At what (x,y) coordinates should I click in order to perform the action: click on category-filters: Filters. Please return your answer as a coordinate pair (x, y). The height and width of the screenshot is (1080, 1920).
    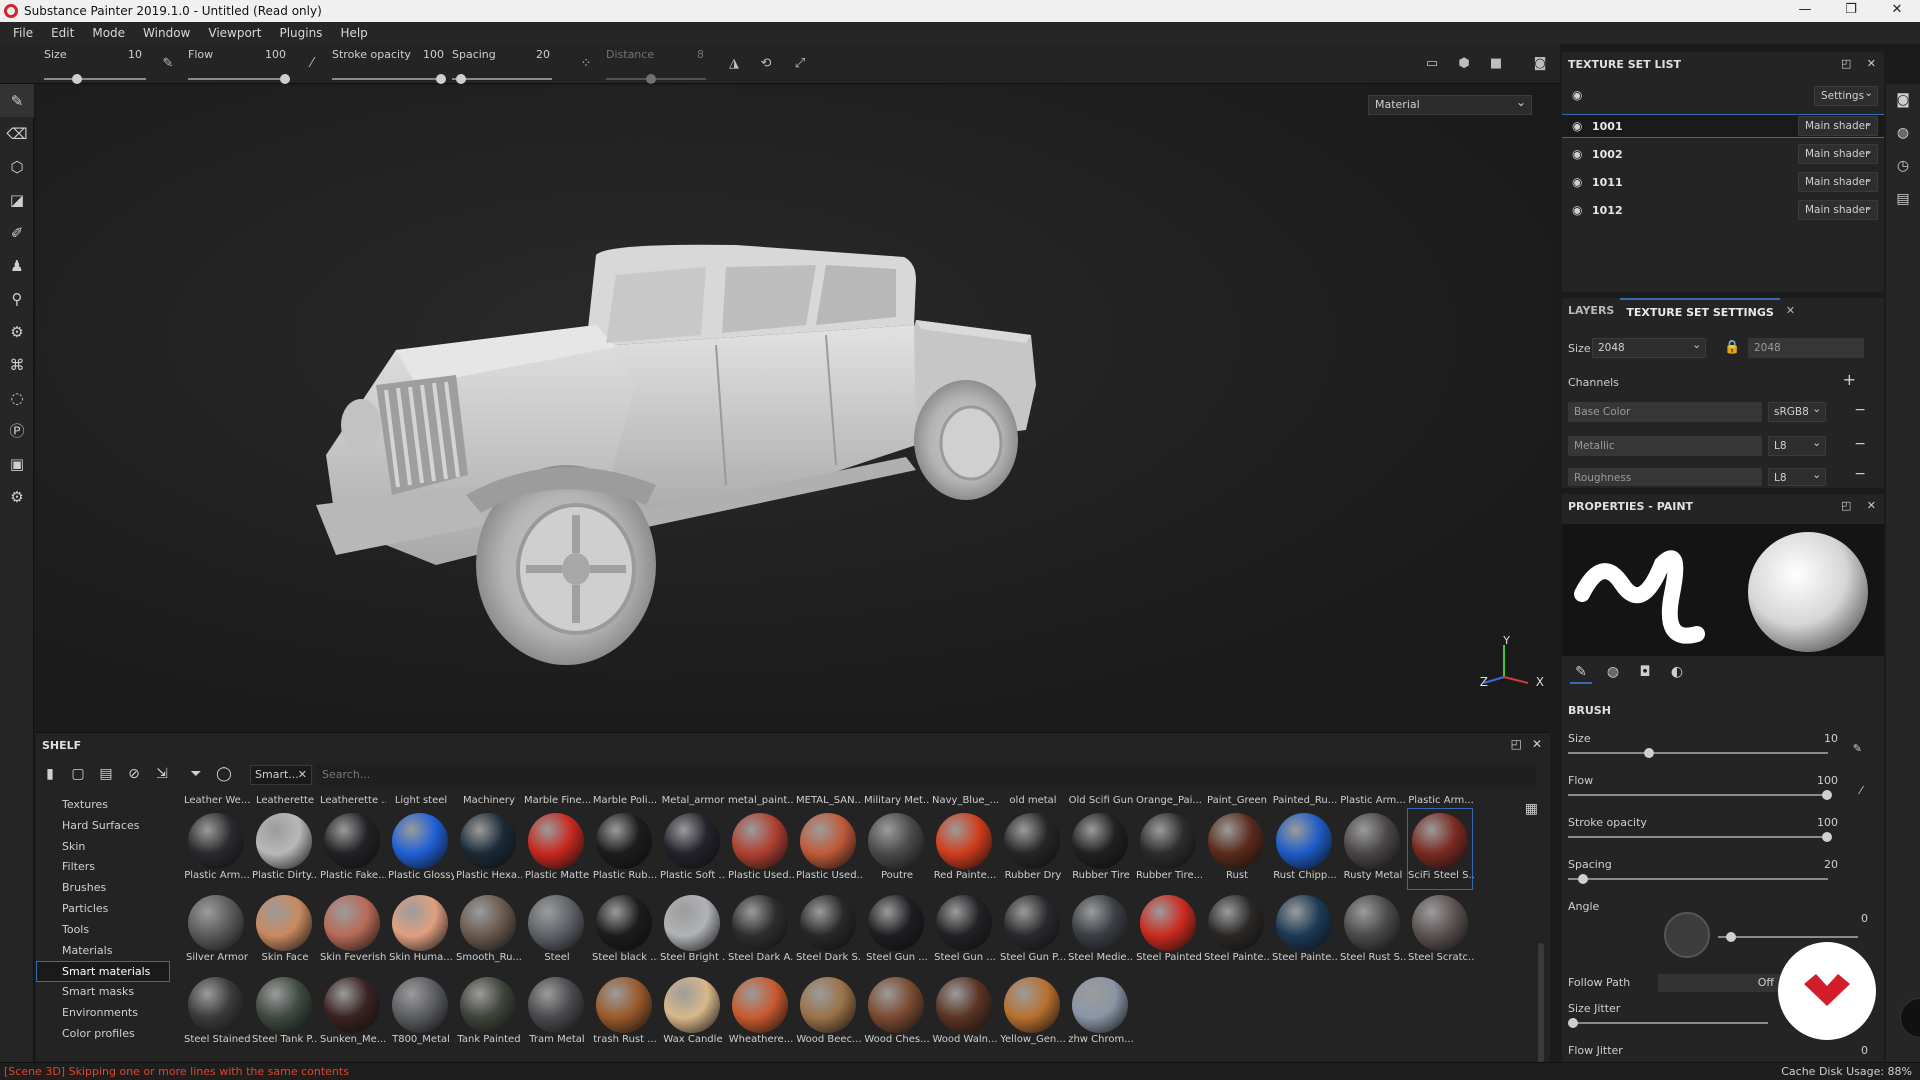
    Looking at the image, I should click on (106, 867).